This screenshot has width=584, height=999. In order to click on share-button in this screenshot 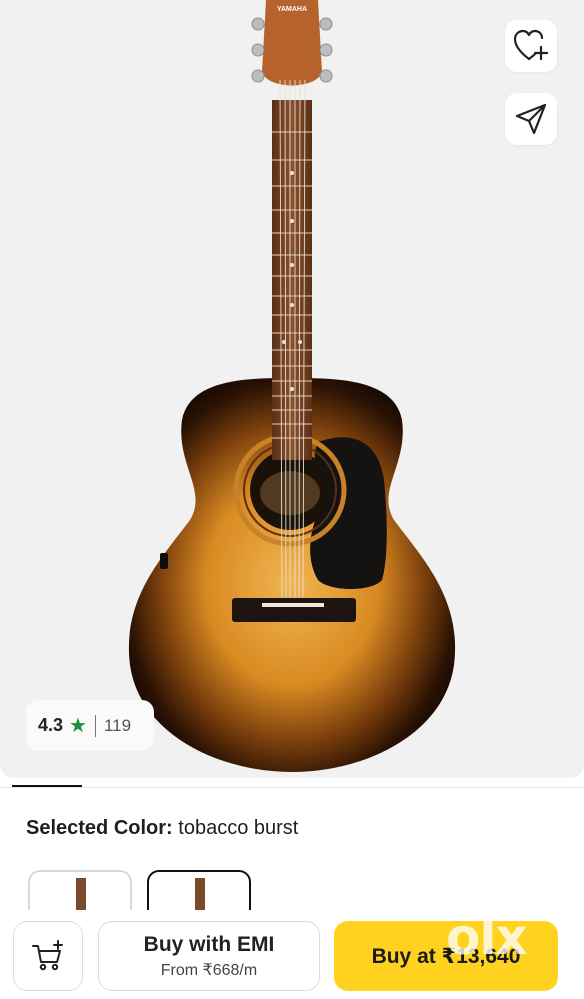, I will do `click(531, 119)`.